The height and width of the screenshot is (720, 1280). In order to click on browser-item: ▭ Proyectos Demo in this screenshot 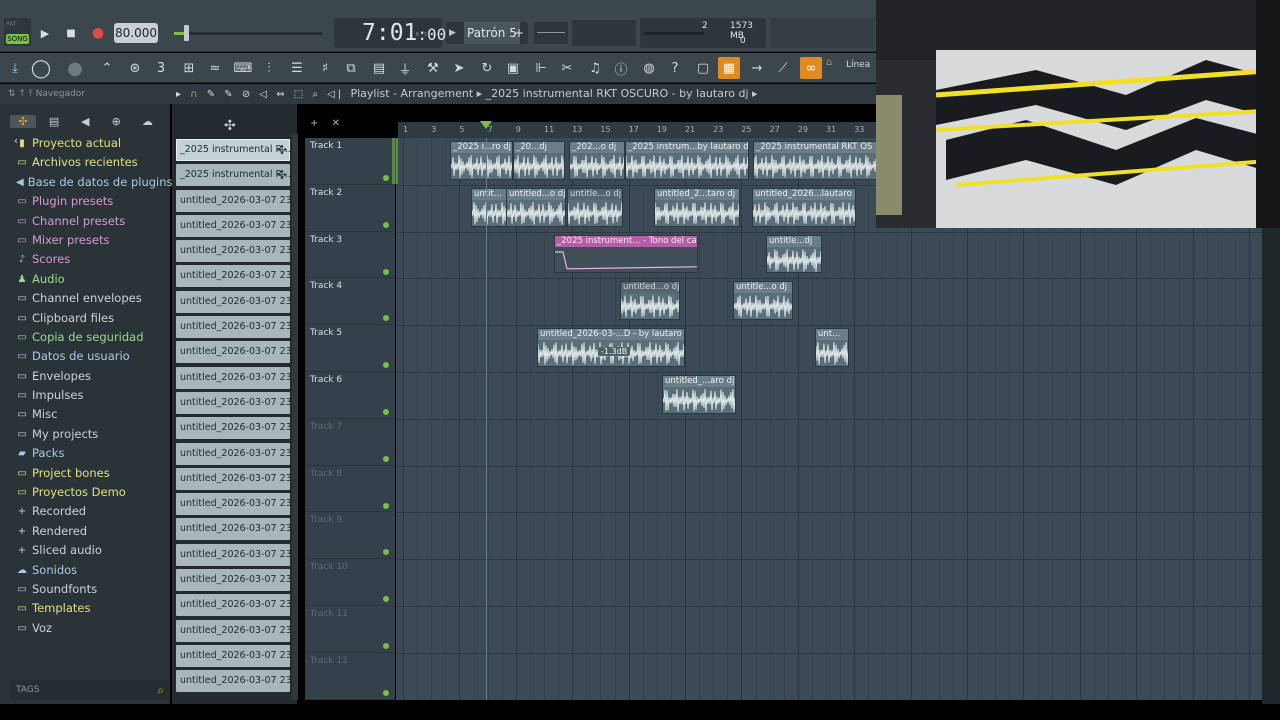, I will do `click(90, 492)`.